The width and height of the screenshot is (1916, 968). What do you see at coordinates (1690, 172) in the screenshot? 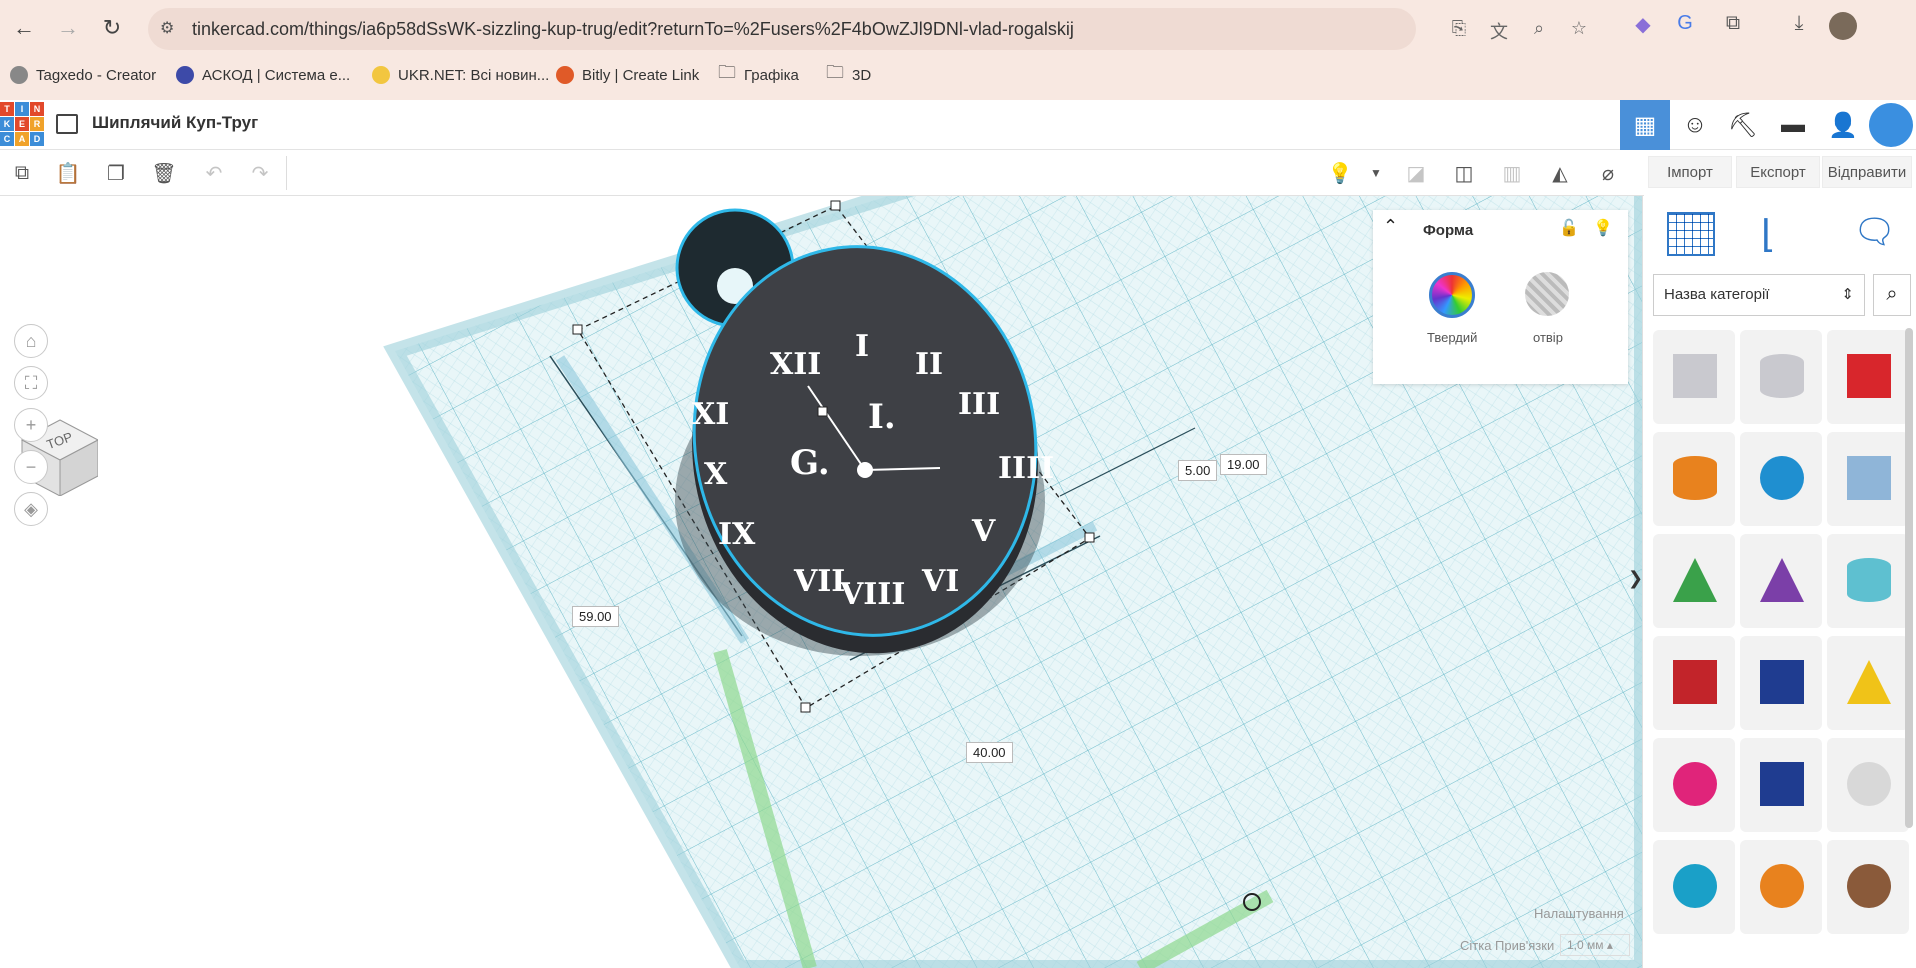
I see `import-button: Імпорт` at bounding box center [1690, 172].